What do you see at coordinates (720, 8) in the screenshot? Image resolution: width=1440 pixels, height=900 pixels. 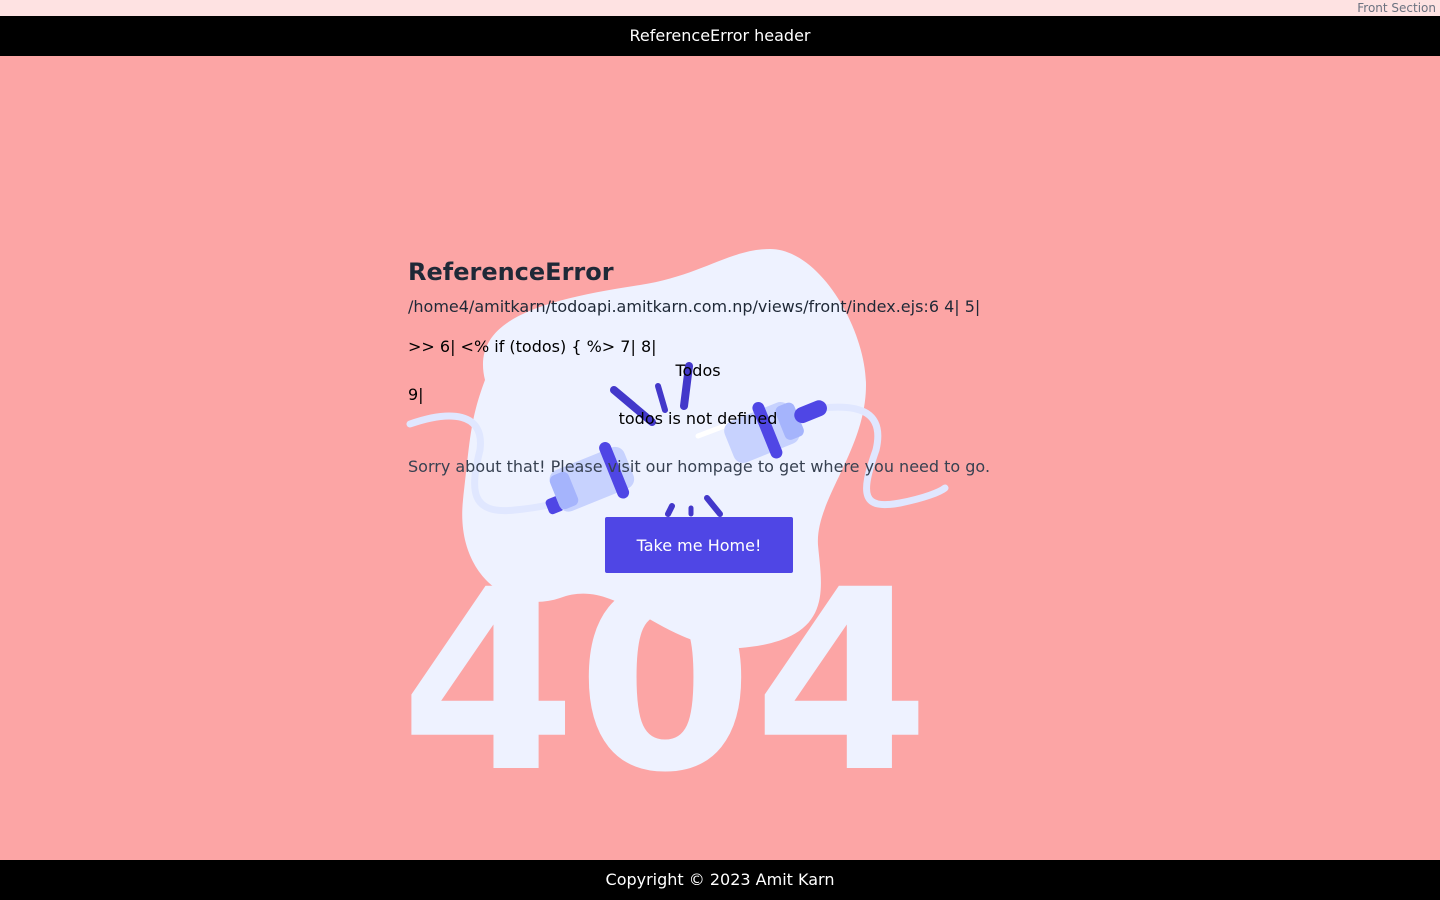 I see `top-bar: Front Section` at bounding box center [720, 8].